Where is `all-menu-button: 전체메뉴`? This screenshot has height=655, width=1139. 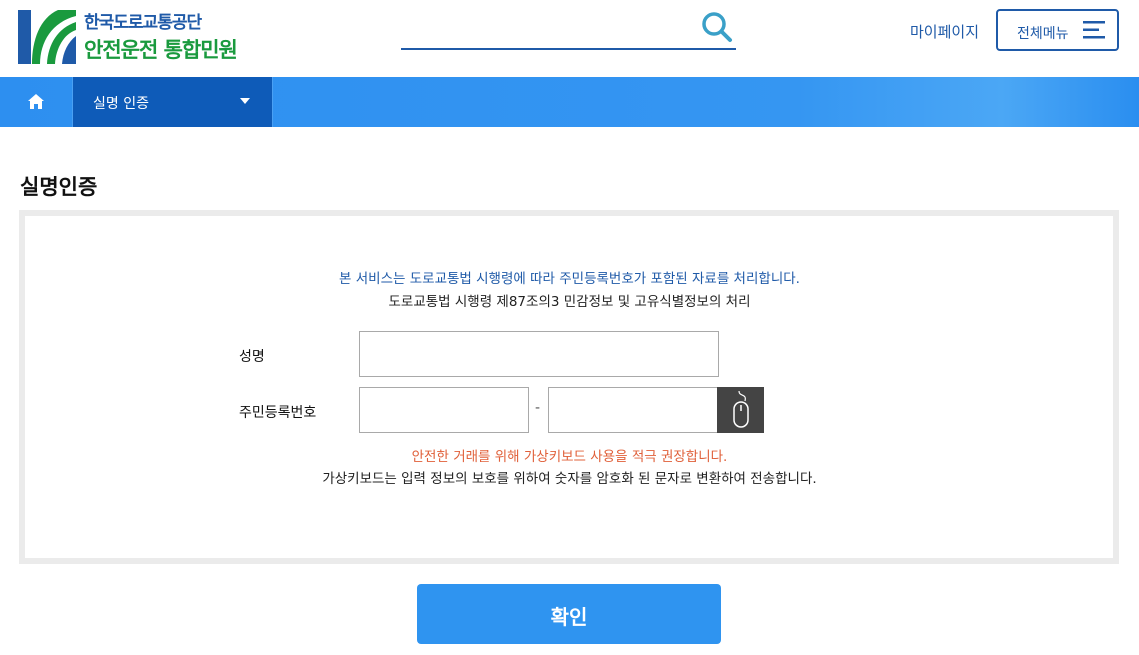 all-menu-button: 전체메뉴 is located at coordinates (1057, 30).